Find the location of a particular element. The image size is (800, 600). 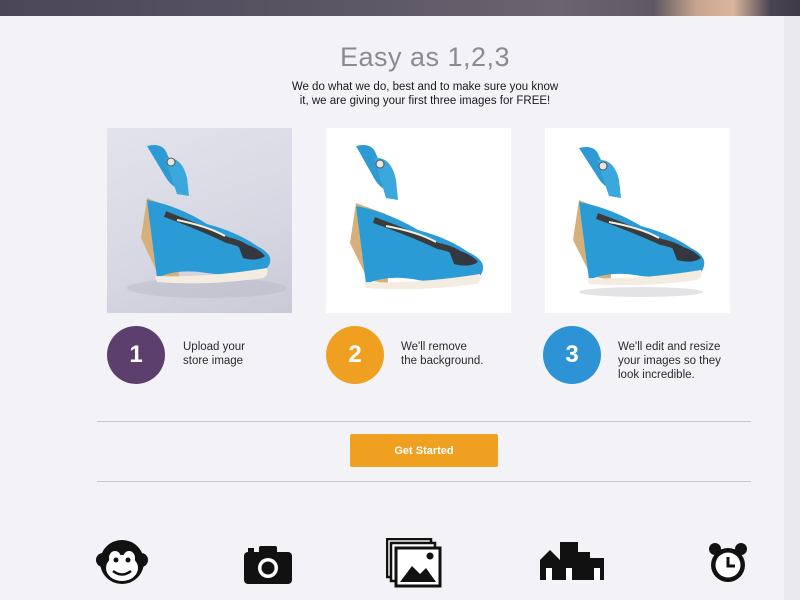

step-1-image is located at coordinates (199, 220).